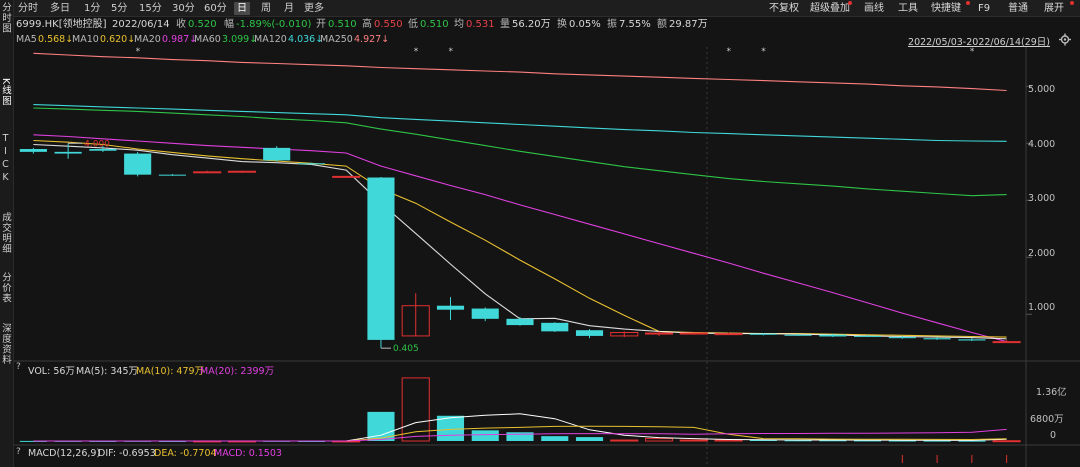 Image resolution: width=1080 pixels, height=467 pixels. I want to click on rail-tab-timeshare: 分时图, so click(7, 18).